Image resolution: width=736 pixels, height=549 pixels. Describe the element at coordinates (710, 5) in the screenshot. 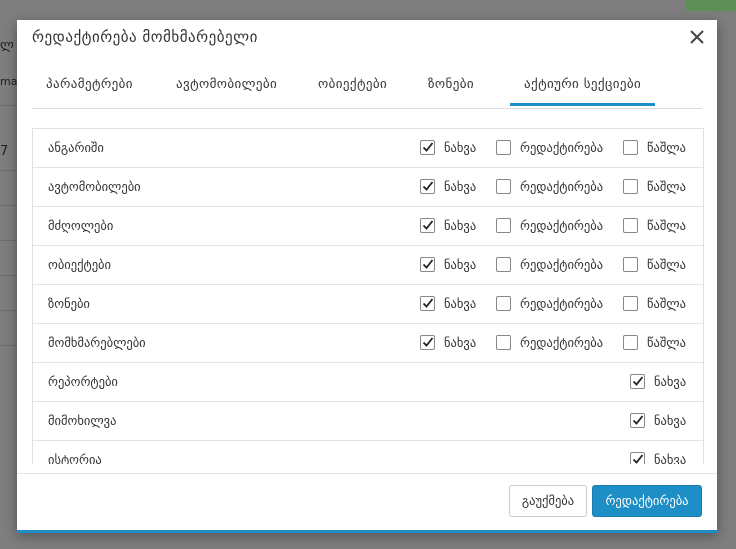

I see `background-green-button` at that location.